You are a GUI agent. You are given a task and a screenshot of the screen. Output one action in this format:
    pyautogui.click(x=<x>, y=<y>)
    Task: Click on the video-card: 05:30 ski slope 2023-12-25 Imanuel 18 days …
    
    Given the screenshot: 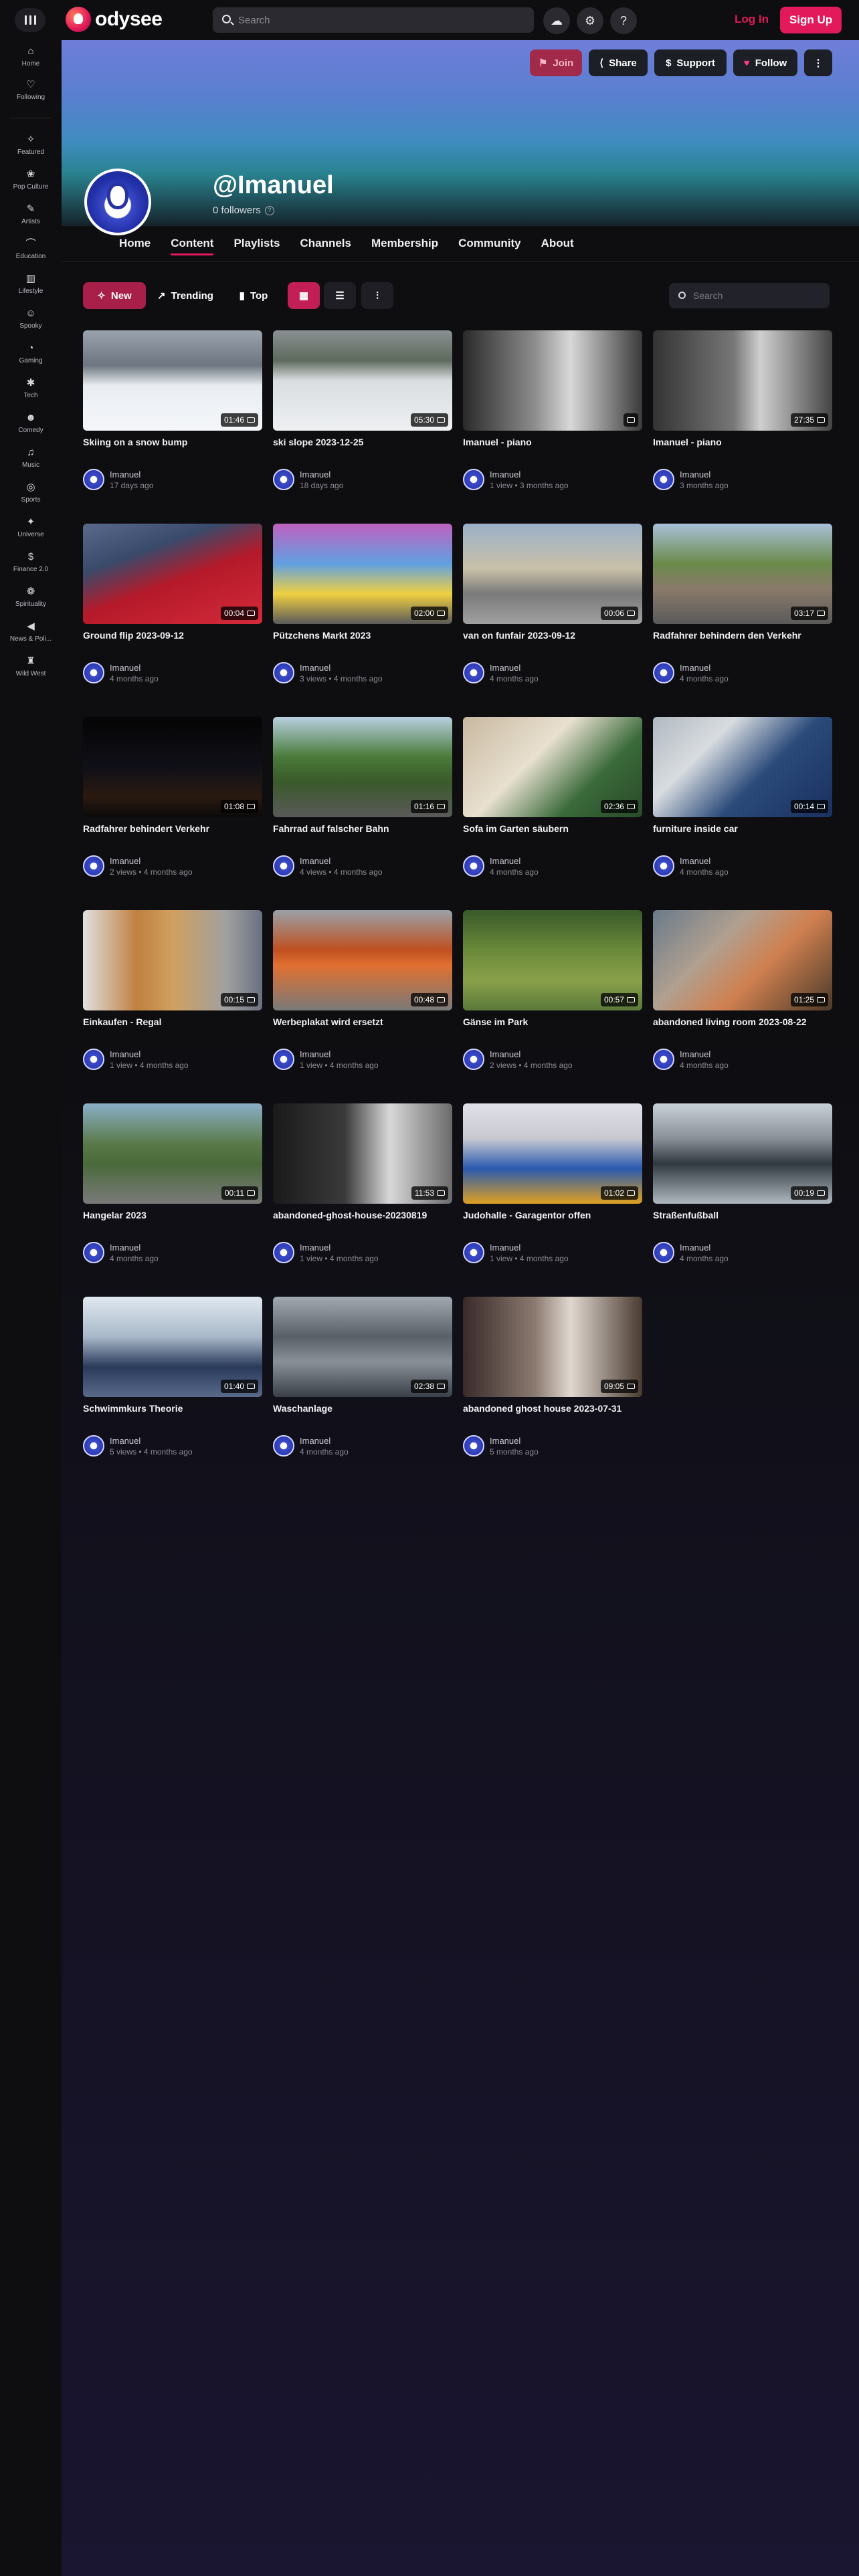 What is the action you would take?
    pyautogui.click(x=362, y=417)
    